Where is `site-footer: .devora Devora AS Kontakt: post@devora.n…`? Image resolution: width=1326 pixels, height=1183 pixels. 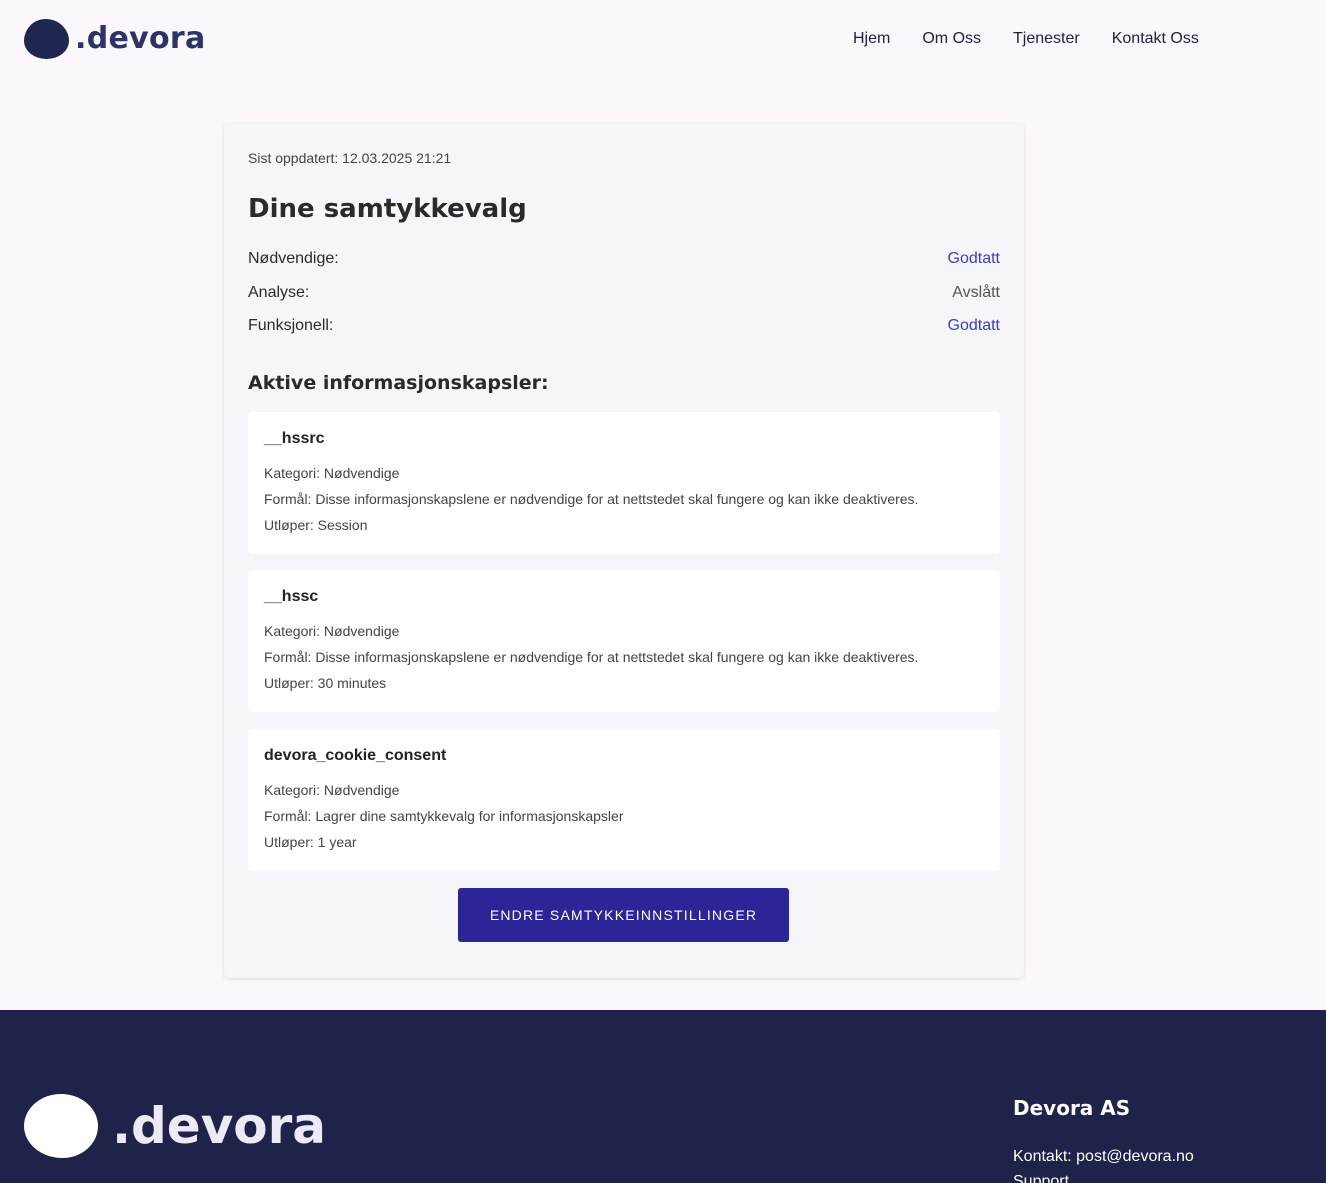 site-footer: .devora Devora AS Kontakt: post@devora.n… is located at coordinates (663, 1096).